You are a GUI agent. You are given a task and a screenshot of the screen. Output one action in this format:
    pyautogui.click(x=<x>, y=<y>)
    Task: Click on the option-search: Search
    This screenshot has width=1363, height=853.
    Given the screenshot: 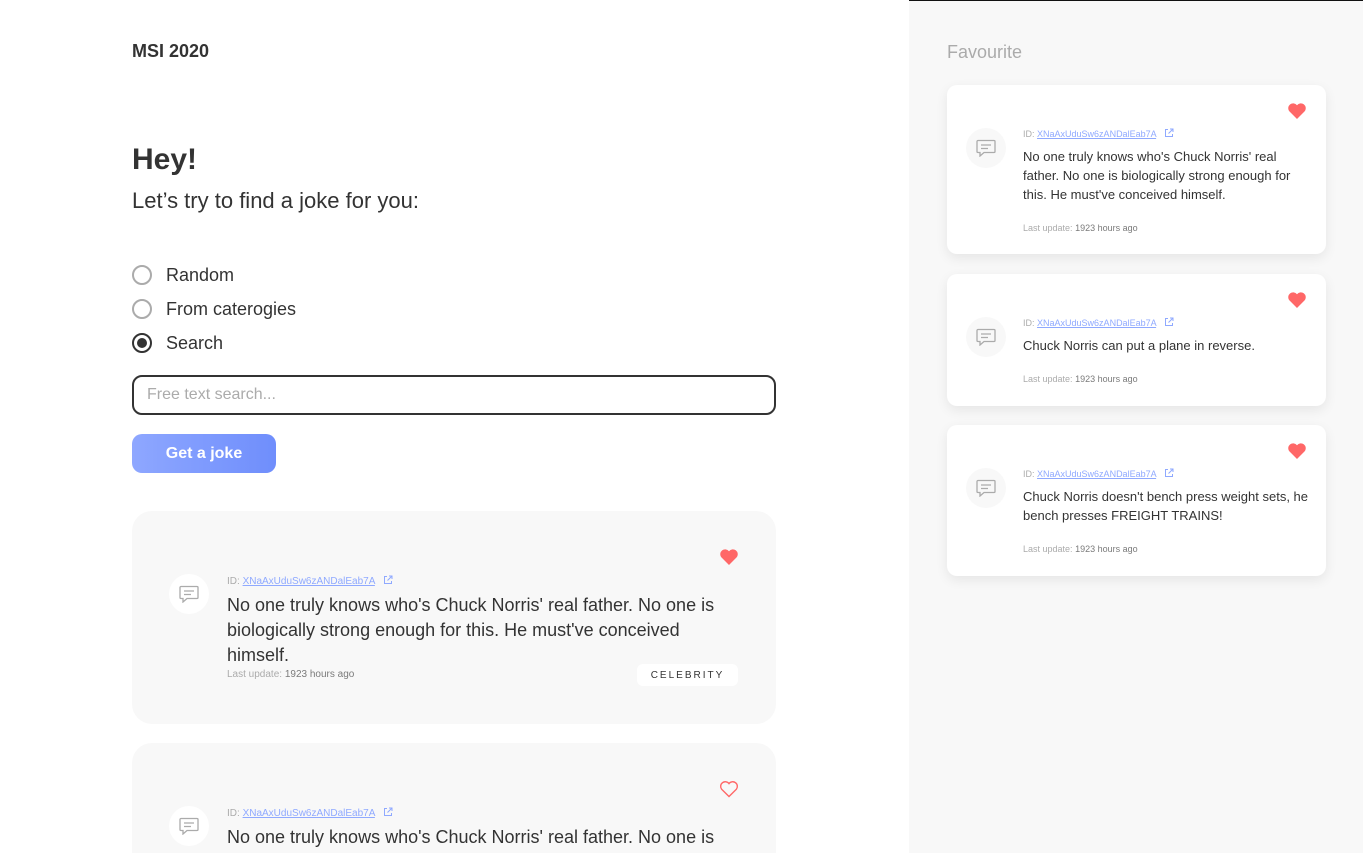 What is the action you would take?
    pyautogui.click(x=177, y=343)
    